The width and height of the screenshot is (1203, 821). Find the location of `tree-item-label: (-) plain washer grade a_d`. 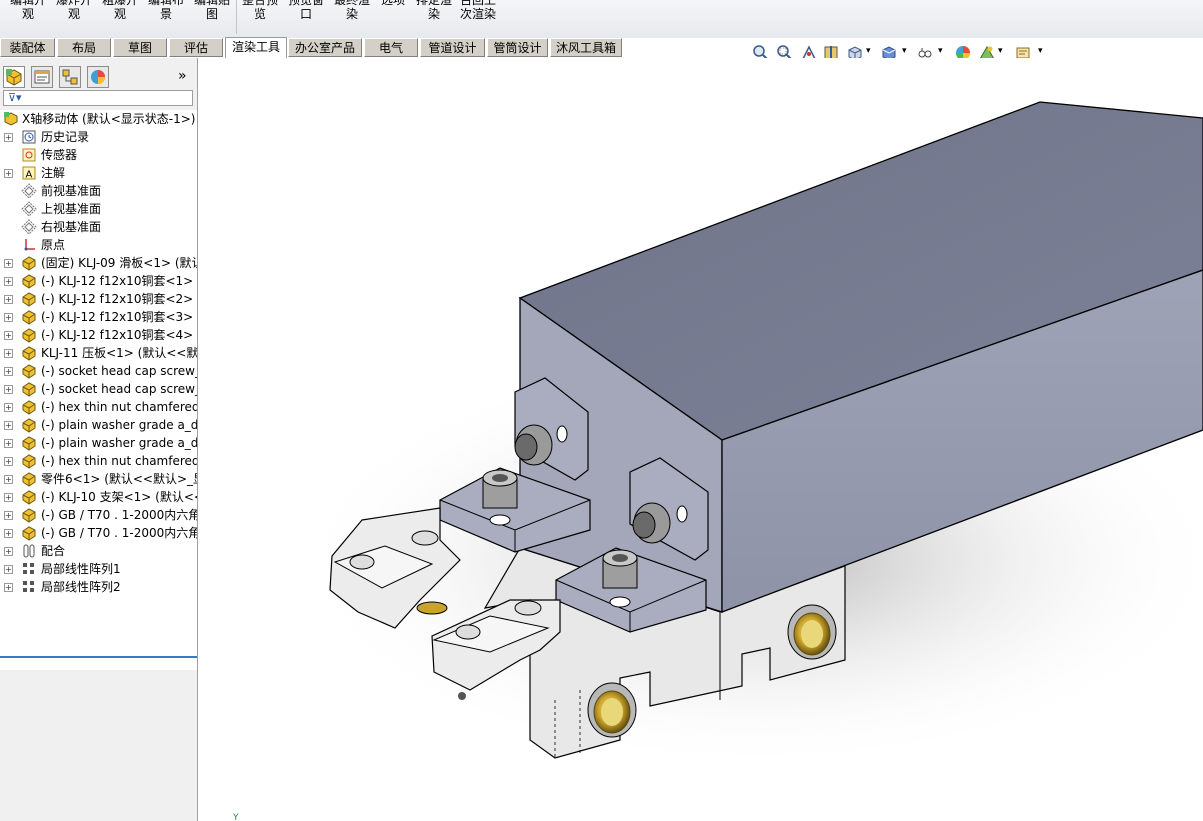

tree-item-label: (-) plain washer grade a_d is located at coordinates (119, 425).